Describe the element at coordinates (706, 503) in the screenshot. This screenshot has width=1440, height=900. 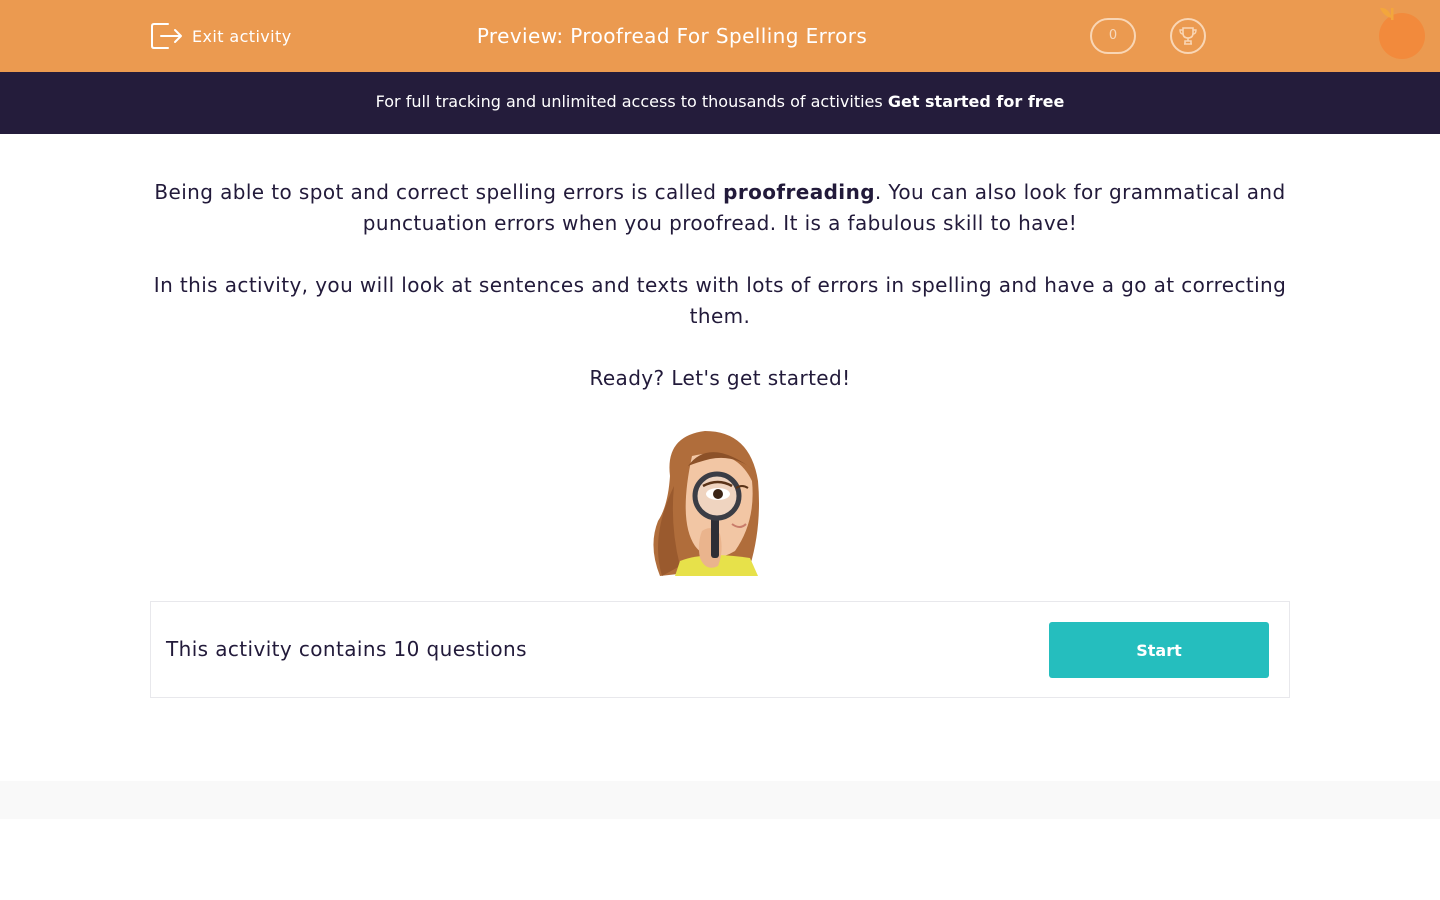
I see `girl-magnifying-glass-image` at that location.